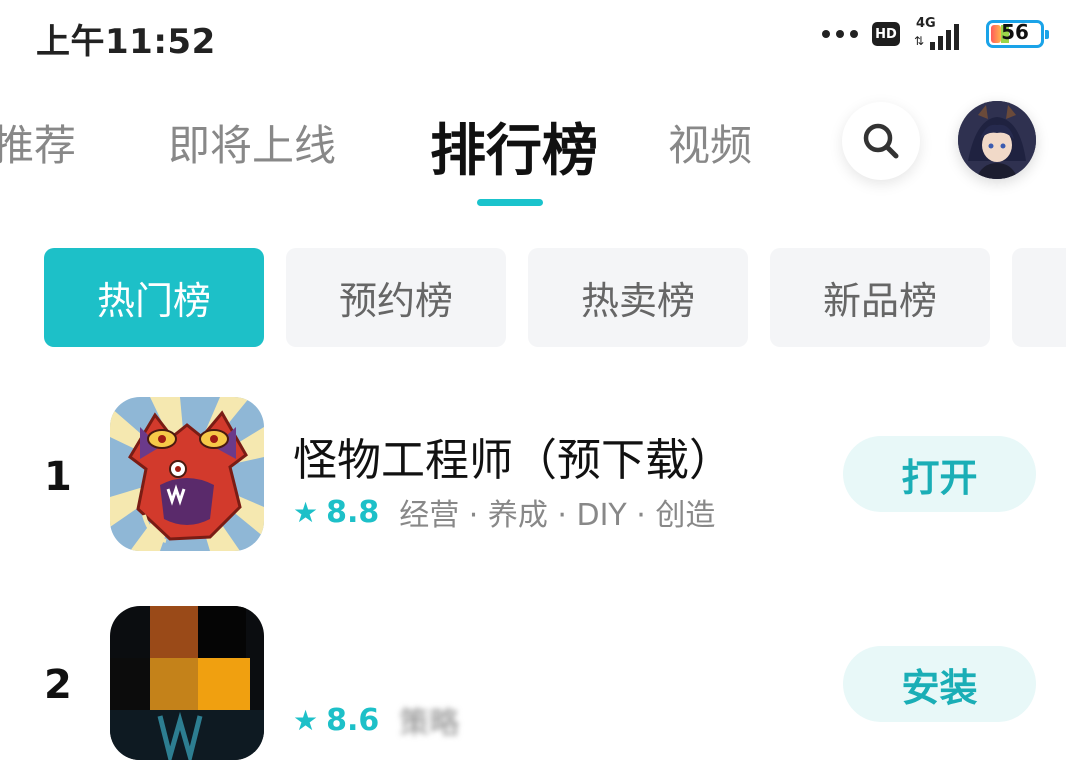 The image size is (1066, 783). I want to click on avatar-image, so click(997, 140).